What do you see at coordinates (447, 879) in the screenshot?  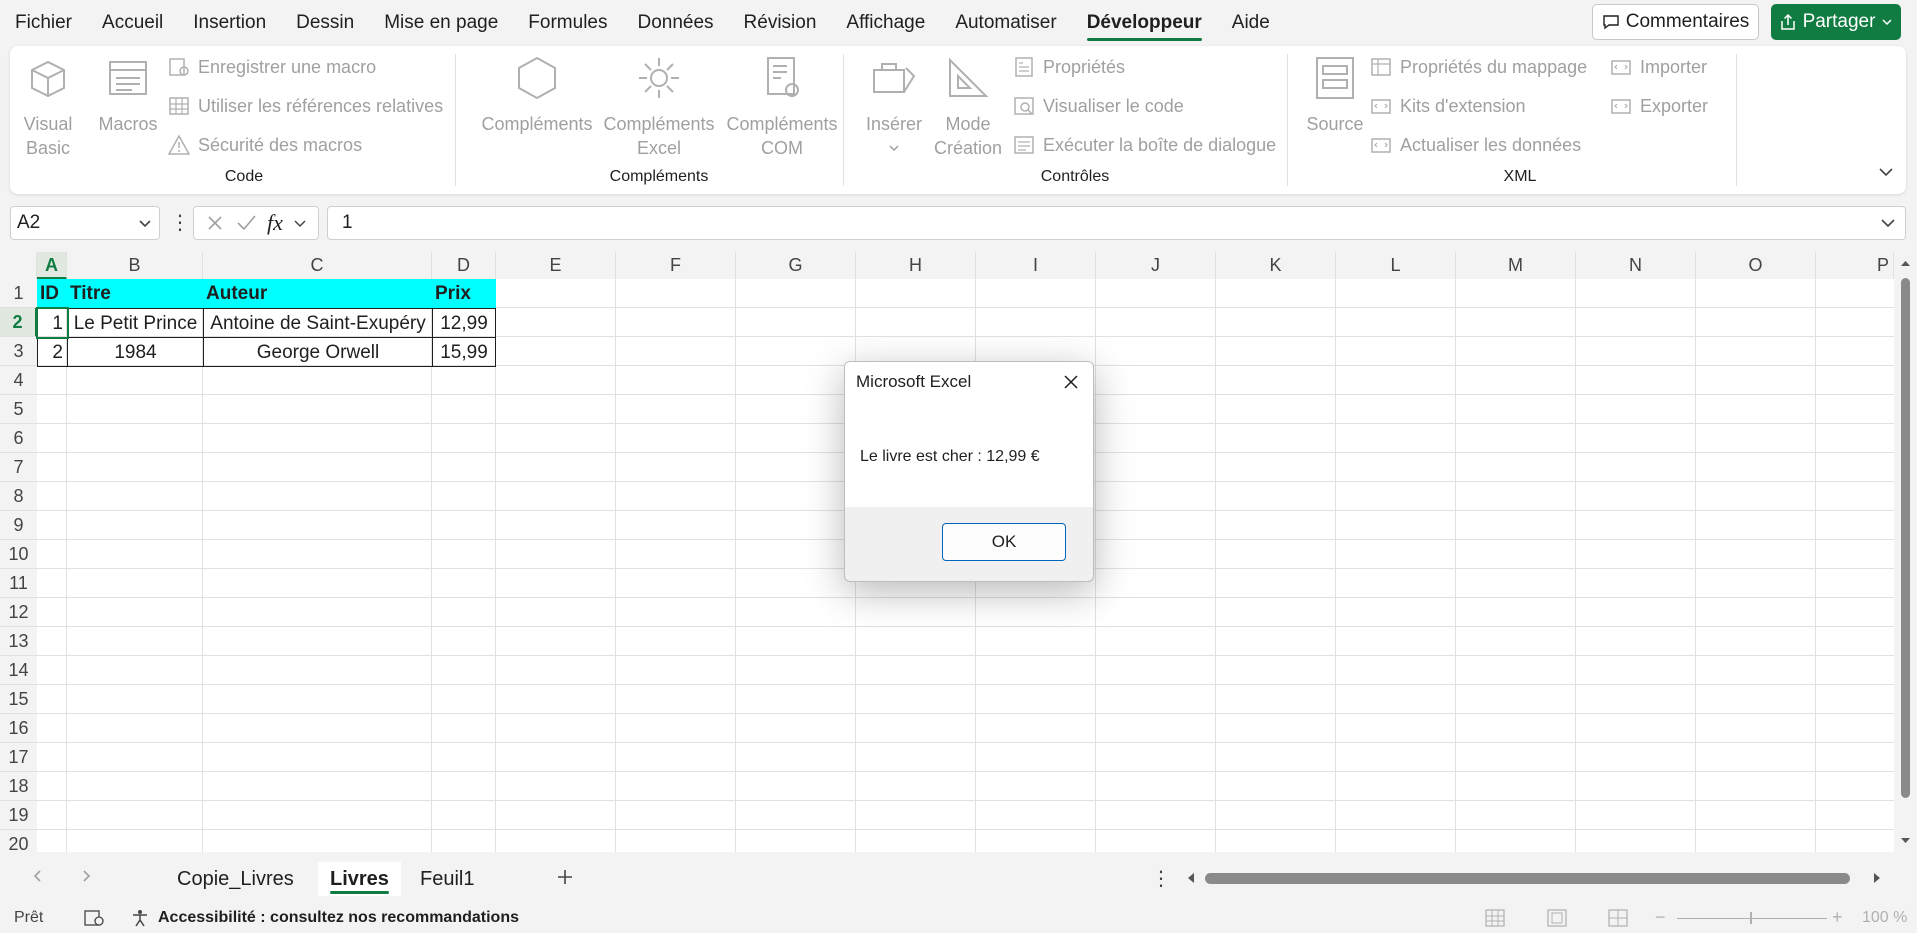 I see `sheet-tab-feuil1: Feuil1` at bounding box center [447, 879].